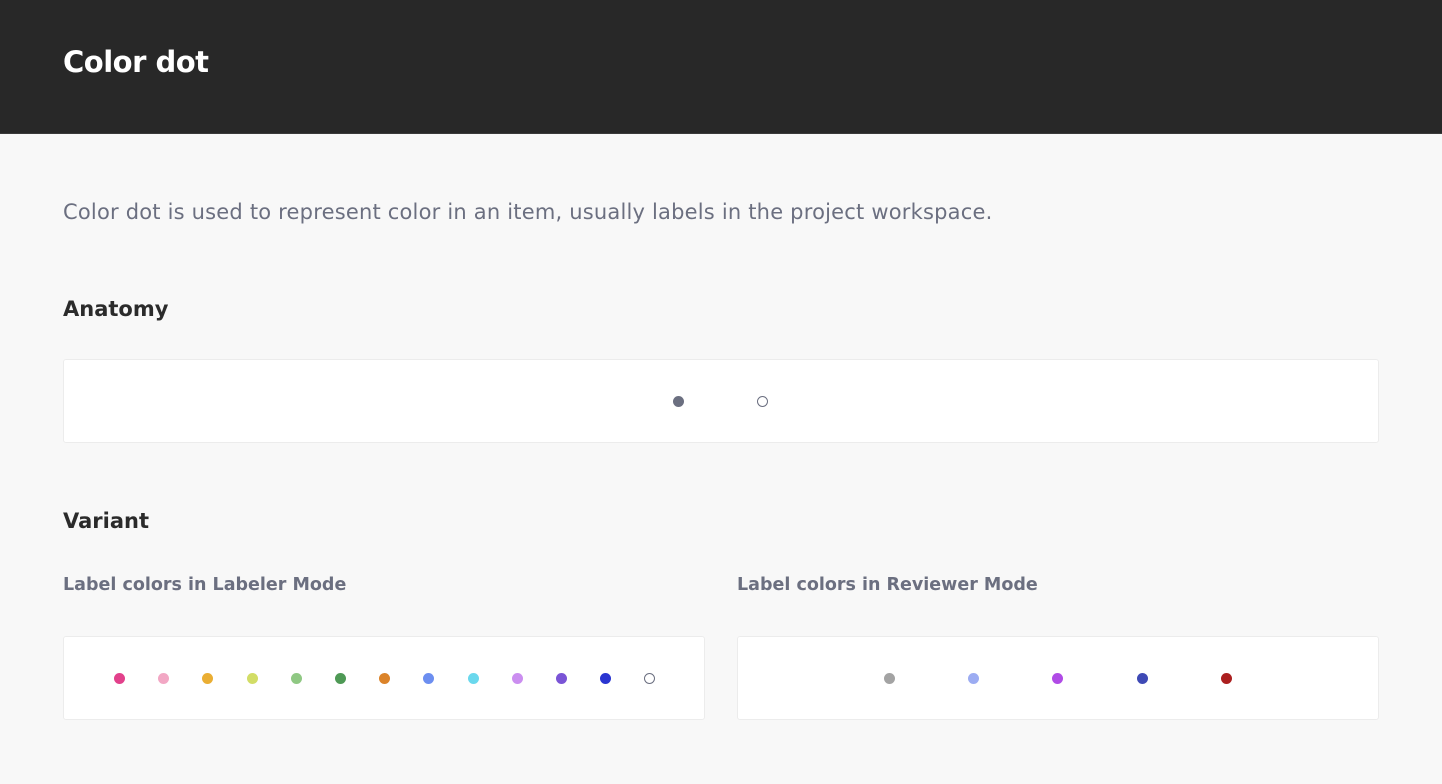 The width and height of the screenshot is (1442, 784). I want to click on page-title: Color dot, so click(136, 62).